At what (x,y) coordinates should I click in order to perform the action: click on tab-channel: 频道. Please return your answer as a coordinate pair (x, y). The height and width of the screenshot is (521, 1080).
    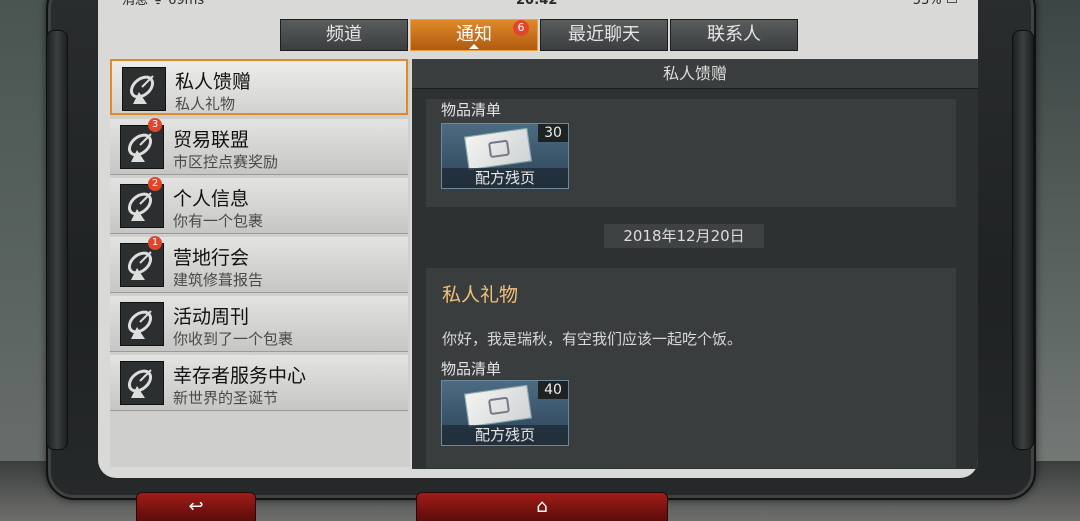
    Looking at the image, I should click on (344, 35).